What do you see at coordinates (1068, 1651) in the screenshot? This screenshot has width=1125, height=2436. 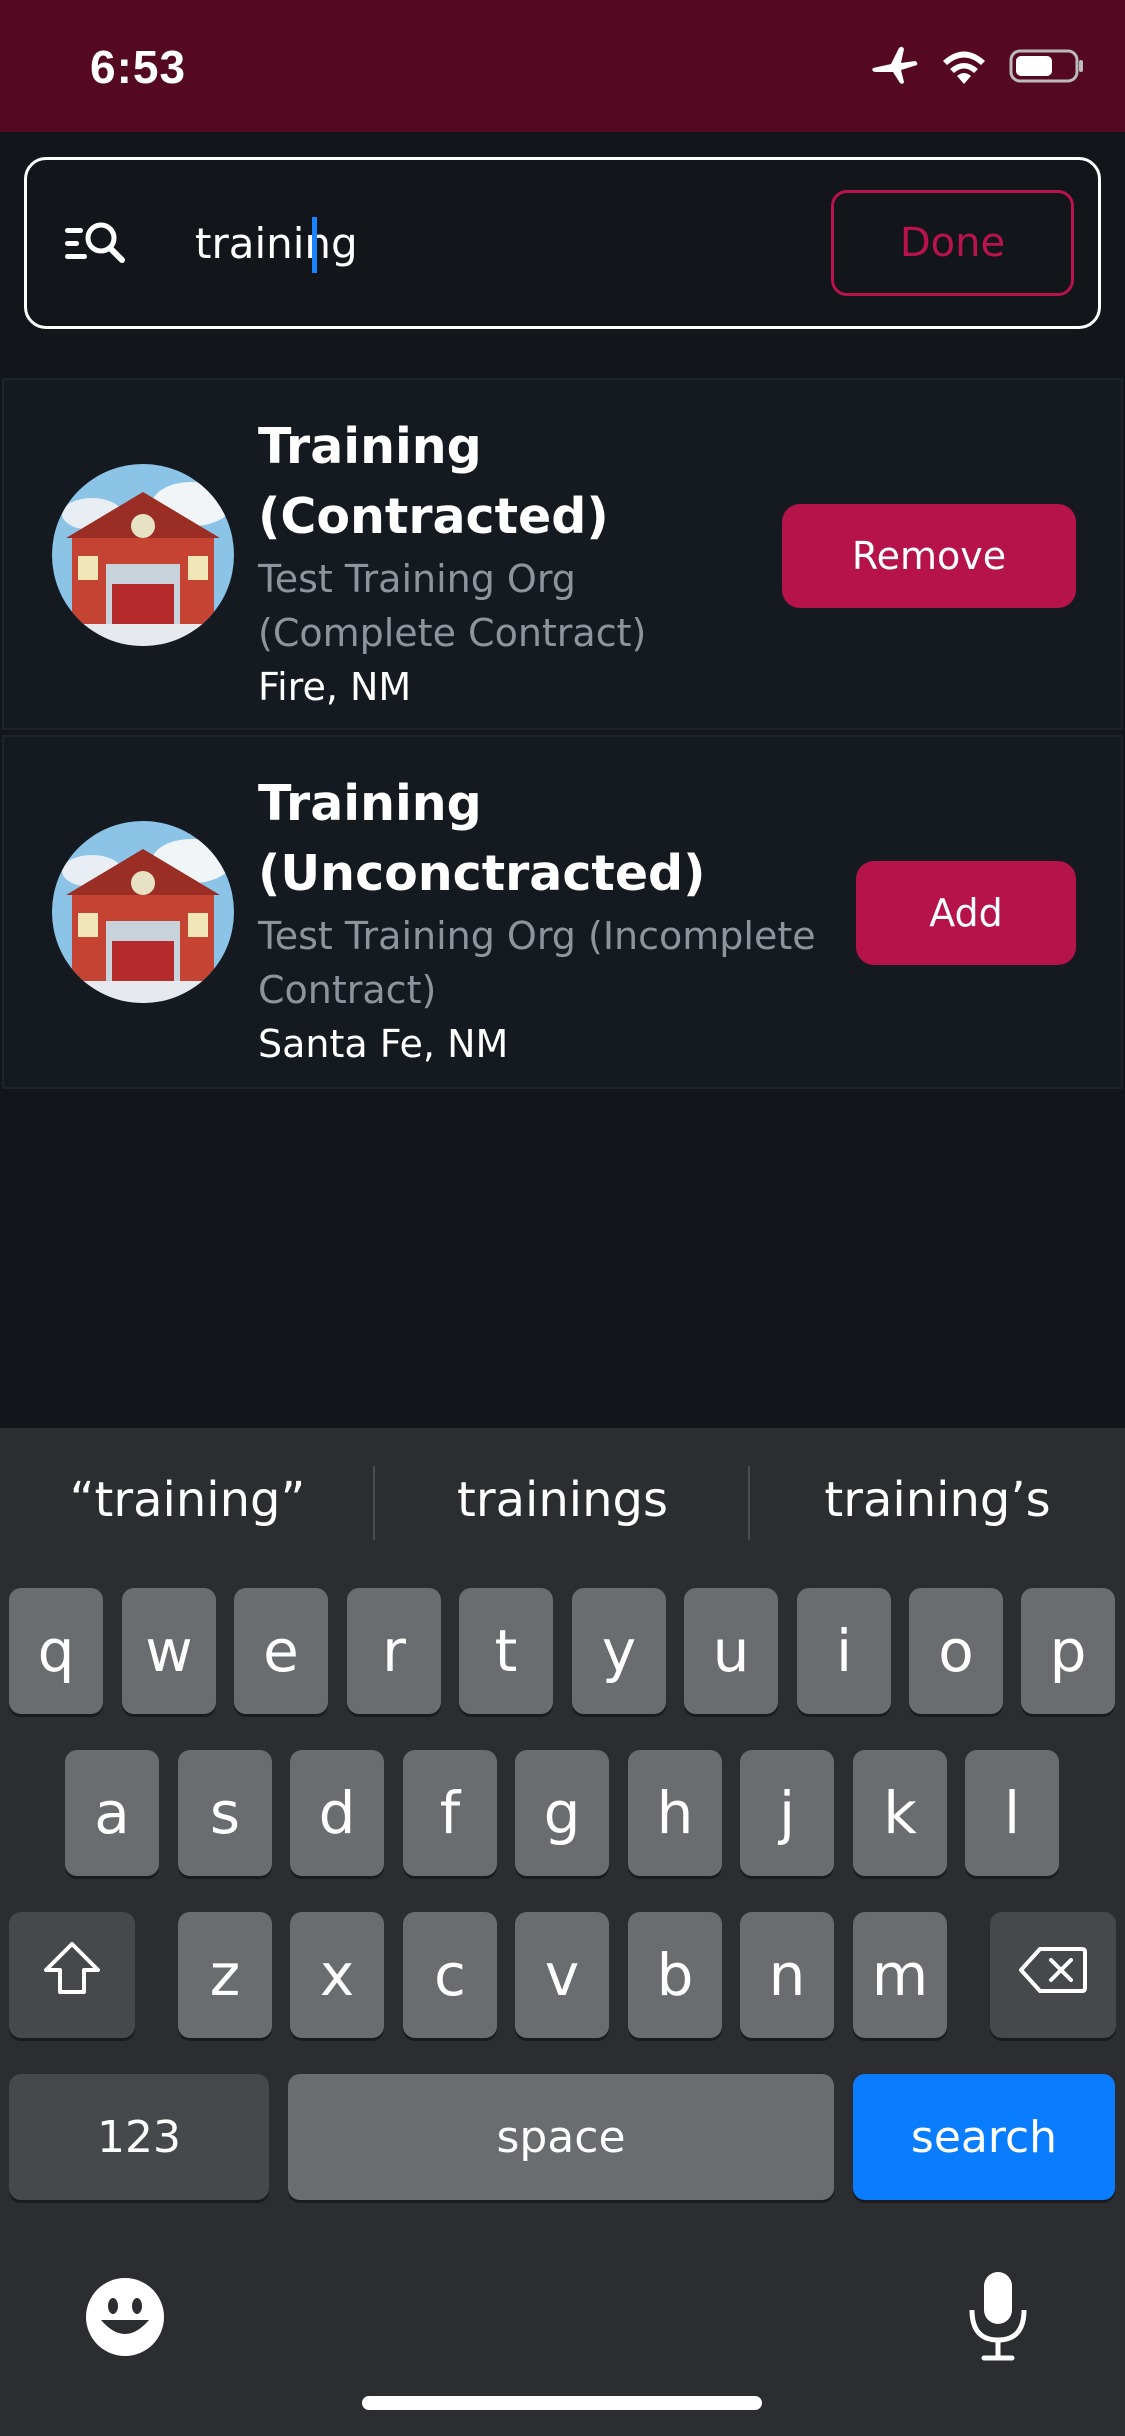 I see `key: p` at bounding box center [1068, 1651].